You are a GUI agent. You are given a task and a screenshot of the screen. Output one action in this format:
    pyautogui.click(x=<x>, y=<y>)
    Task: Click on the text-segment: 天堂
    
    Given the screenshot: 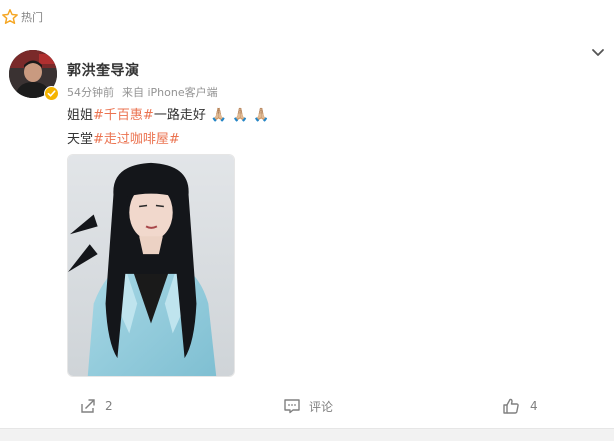 What is the action you would take?
    pyautogui.click(x=80, y=139)
    